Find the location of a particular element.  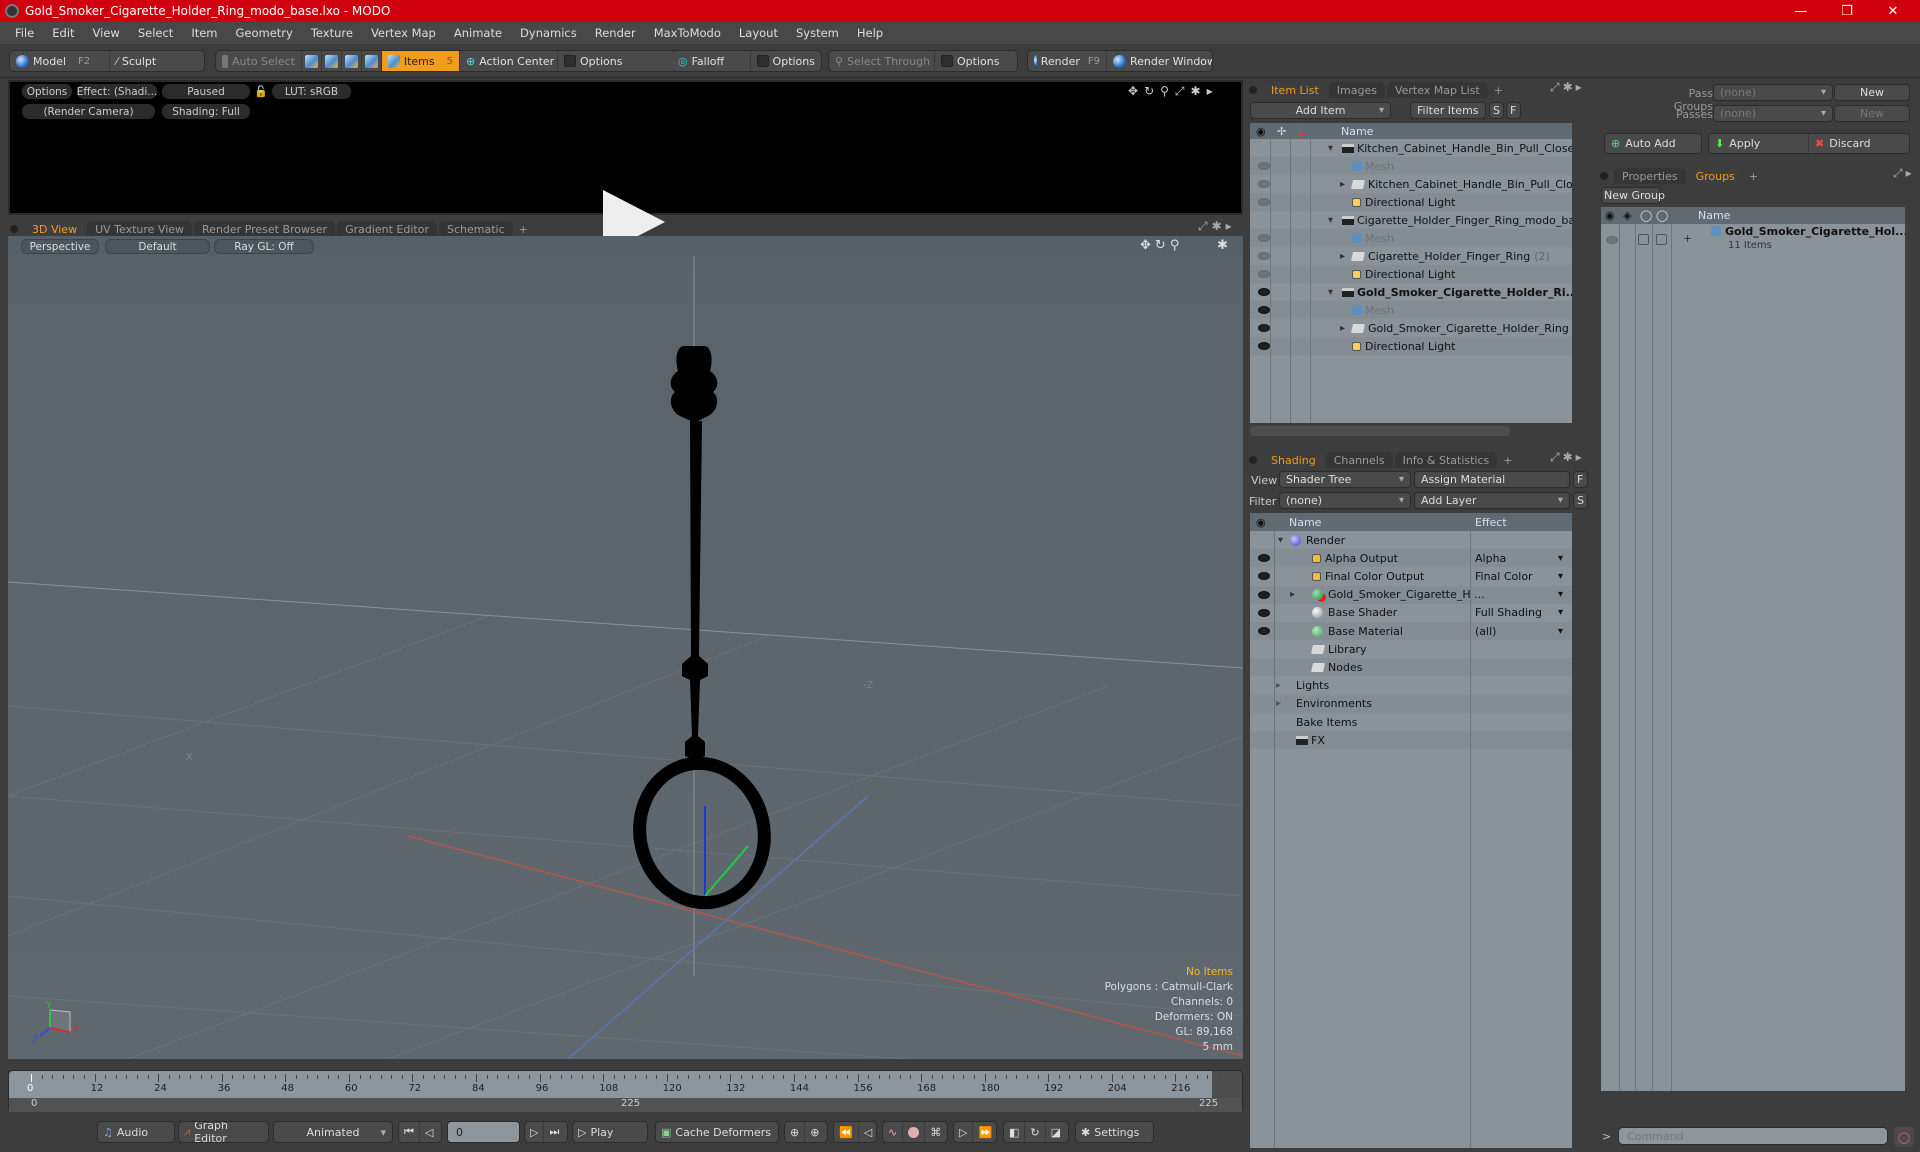

add-layer-dropdown: Add Layer is located at coordinates (1492, 500).